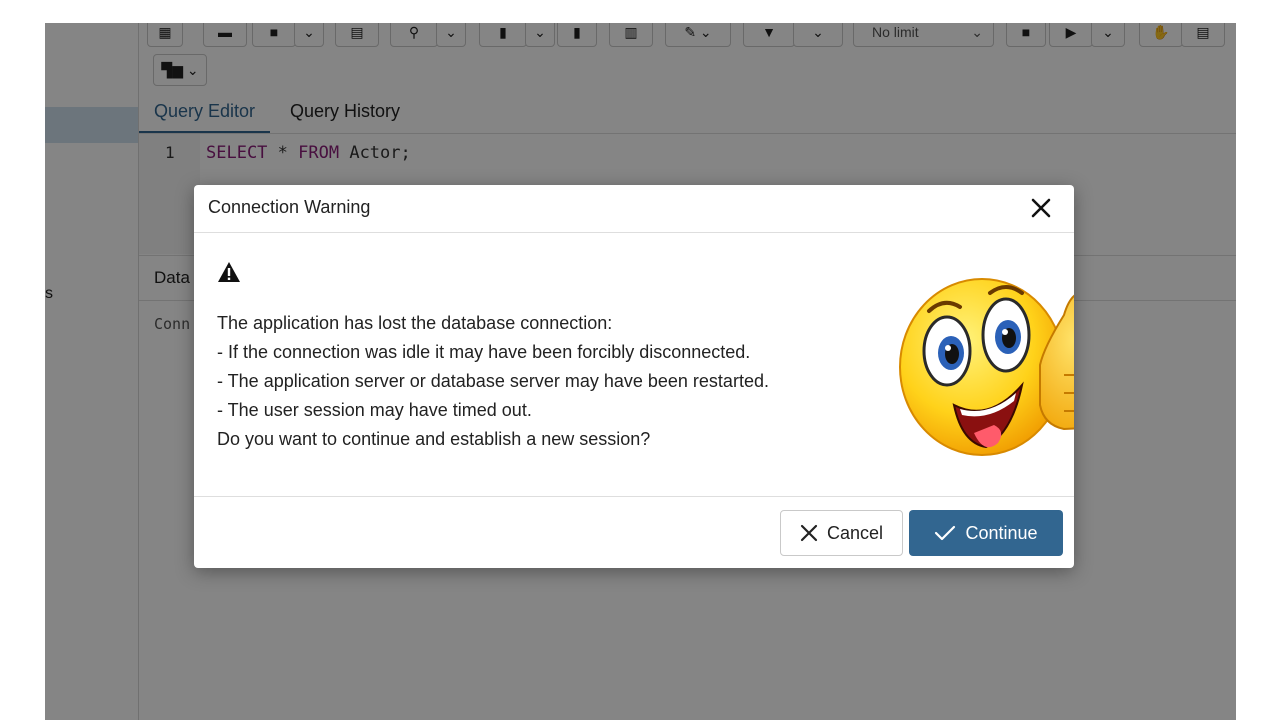 This screenshot has width=1280, height=720. What do you see at coordinates (229, 272) in the screenshot?
I see `warning-icon` at bounding box center [229, 272].